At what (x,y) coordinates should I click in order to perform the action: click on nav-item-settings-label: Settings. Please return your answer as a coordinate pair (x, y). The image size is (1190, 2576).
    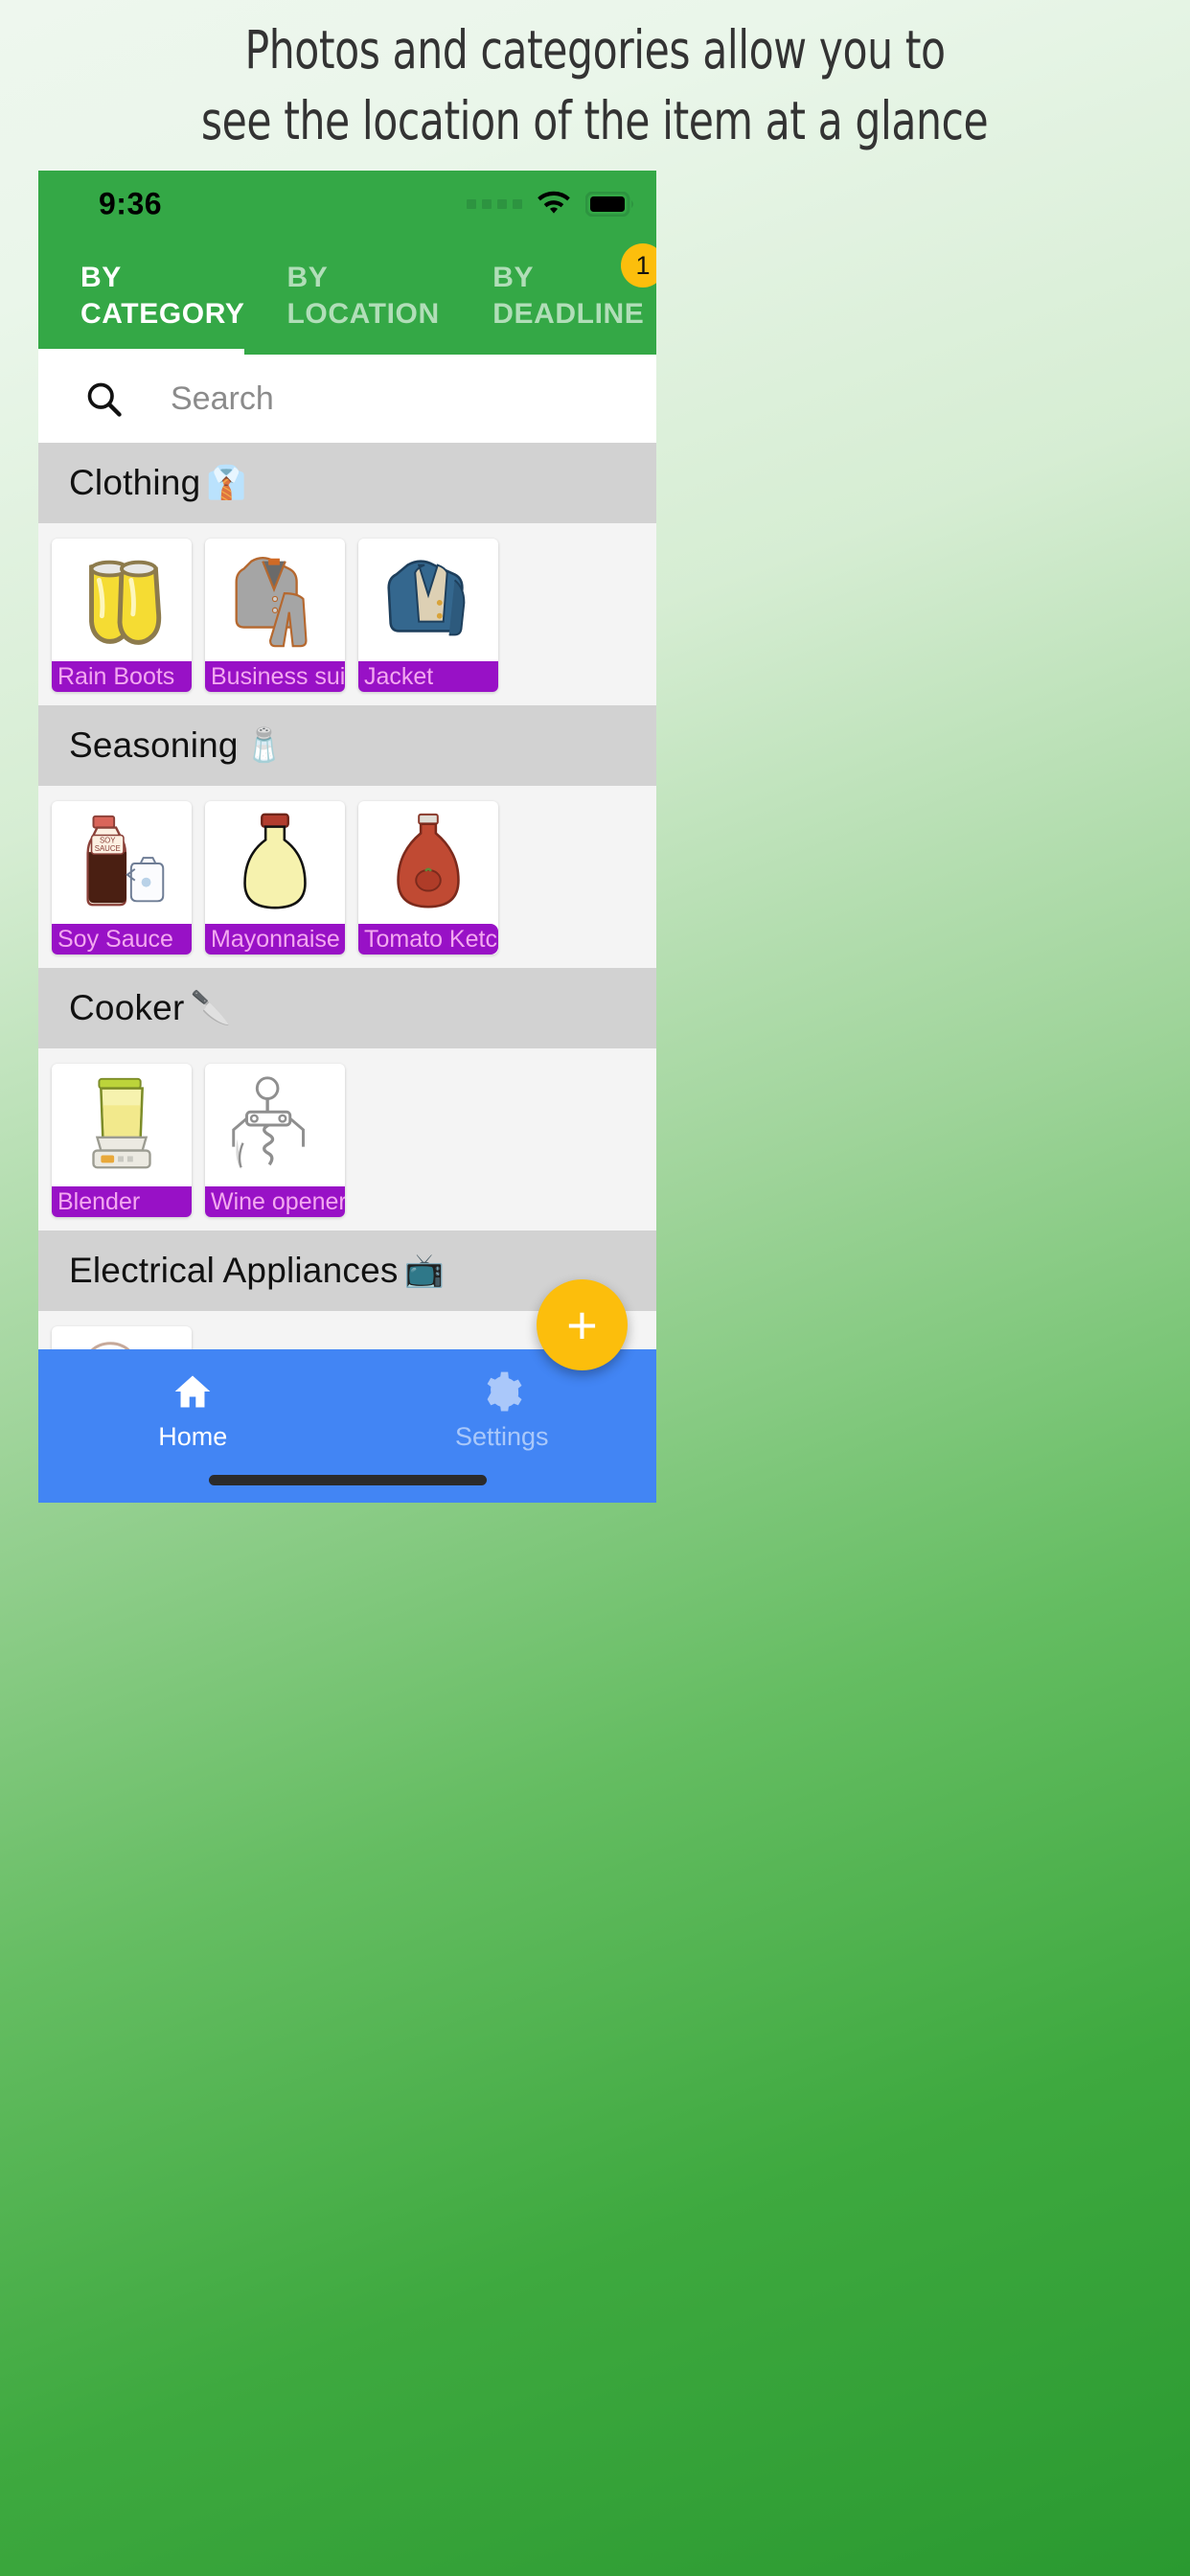
    Looking at the image, I should click on (501, 1436).